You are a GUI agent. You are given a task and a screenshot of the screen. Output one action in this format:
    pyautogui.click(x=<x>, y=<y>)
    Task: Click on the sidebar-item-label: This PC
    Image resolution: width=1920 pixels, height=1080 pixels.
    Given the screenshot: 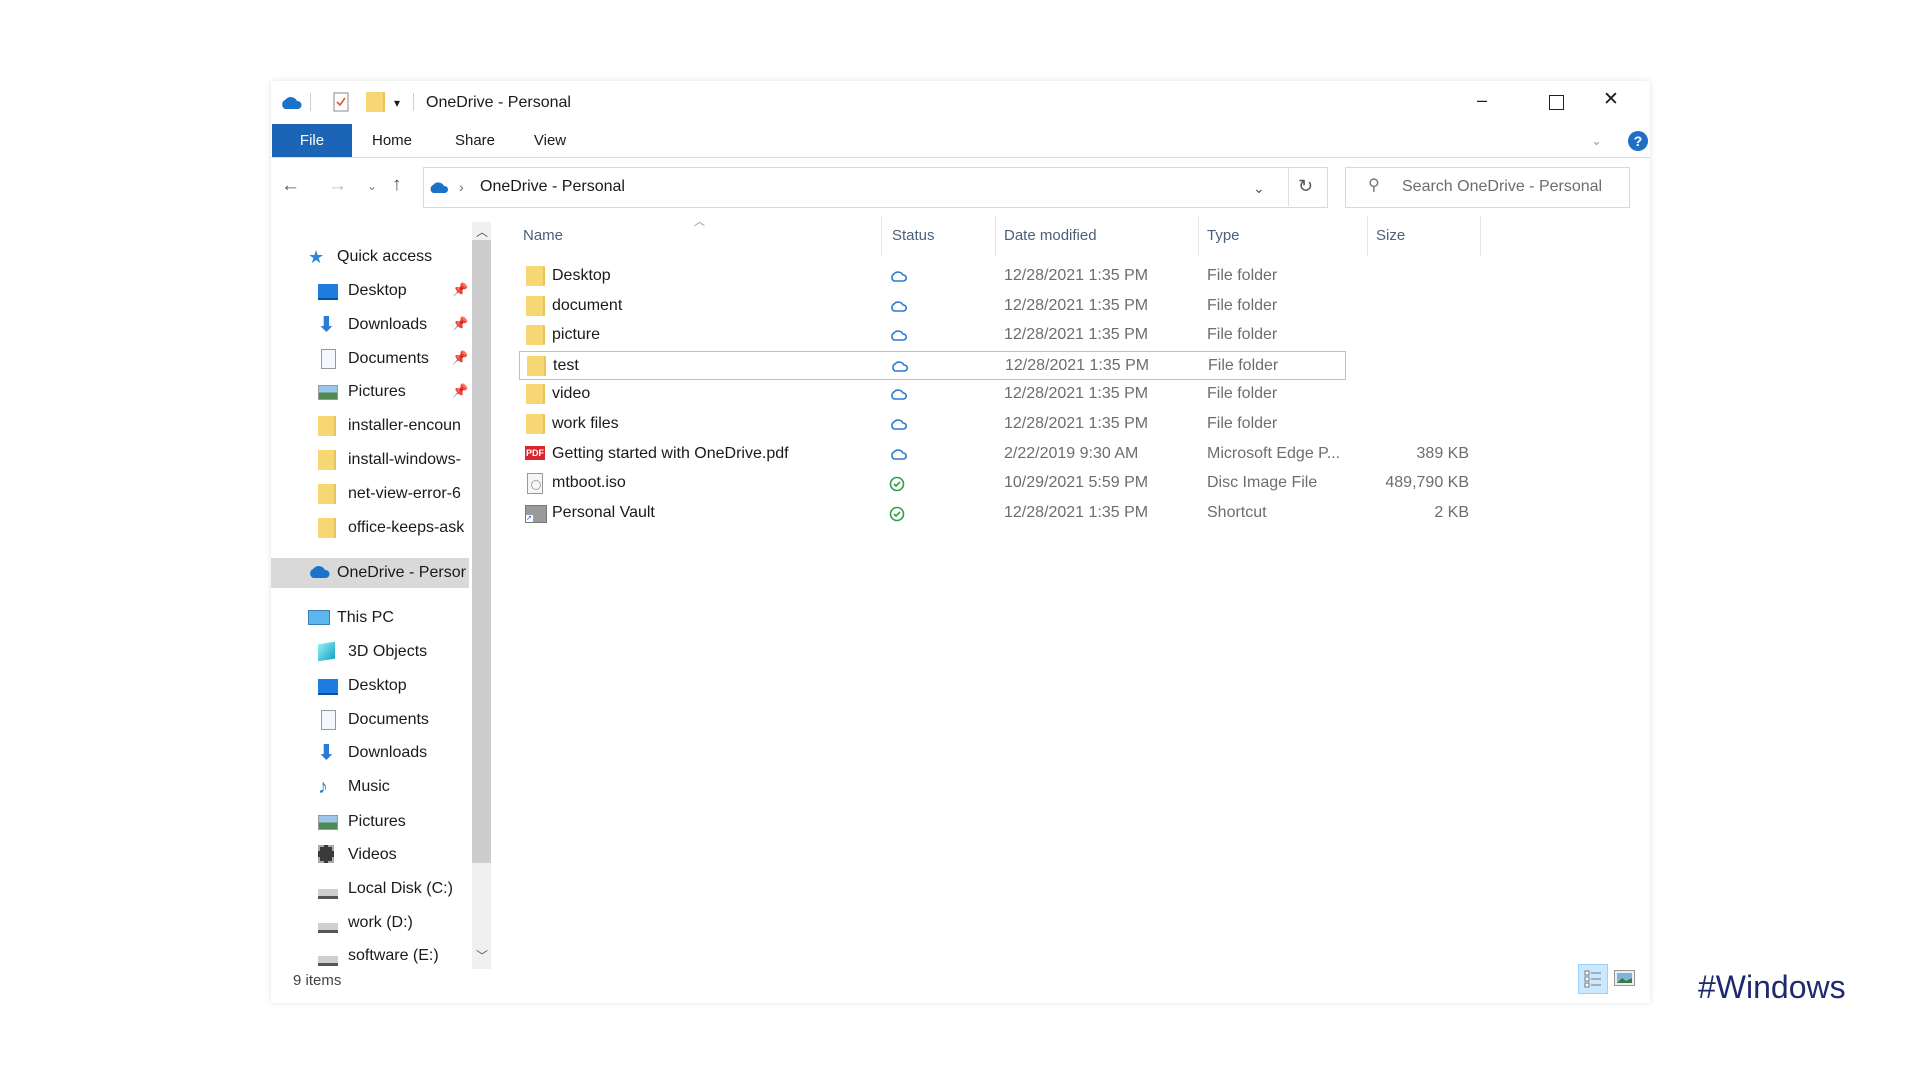 What is the action you would take?
    pyautogui.click(x=365, y=617)
    